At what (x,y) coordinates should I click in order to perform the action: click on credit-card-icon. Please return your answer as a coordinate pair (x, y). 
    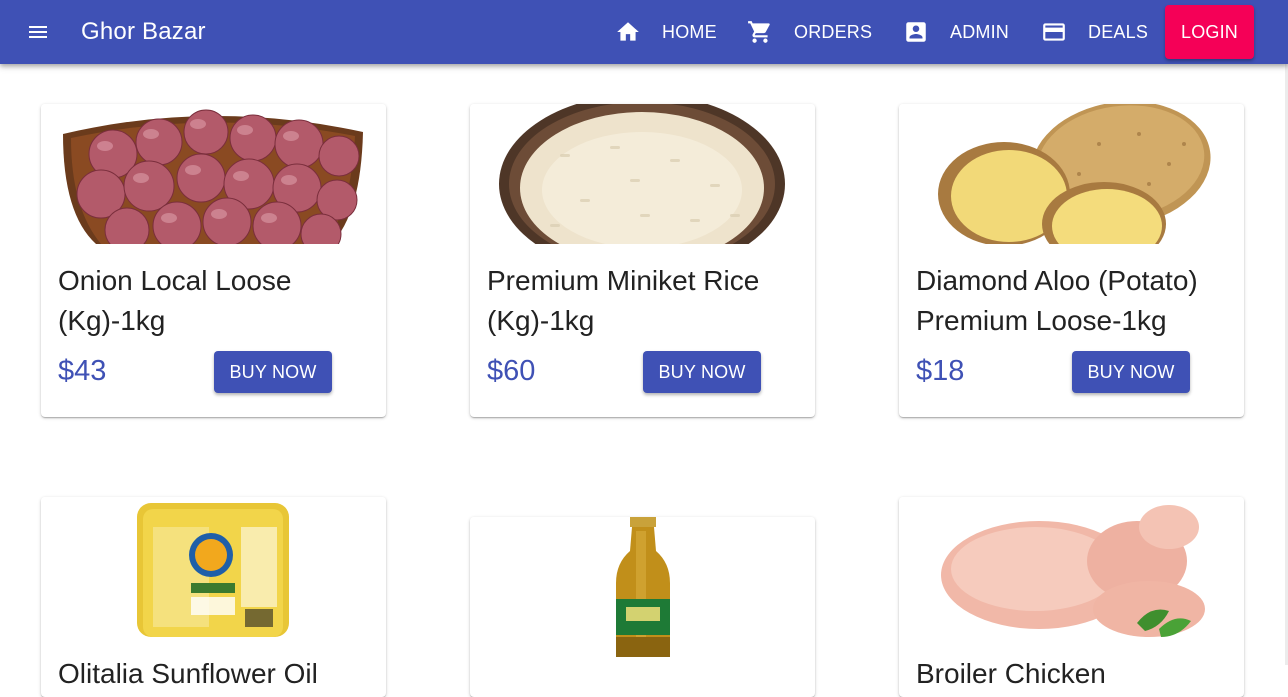
    Looking at the image, I should click on (1054, 32).